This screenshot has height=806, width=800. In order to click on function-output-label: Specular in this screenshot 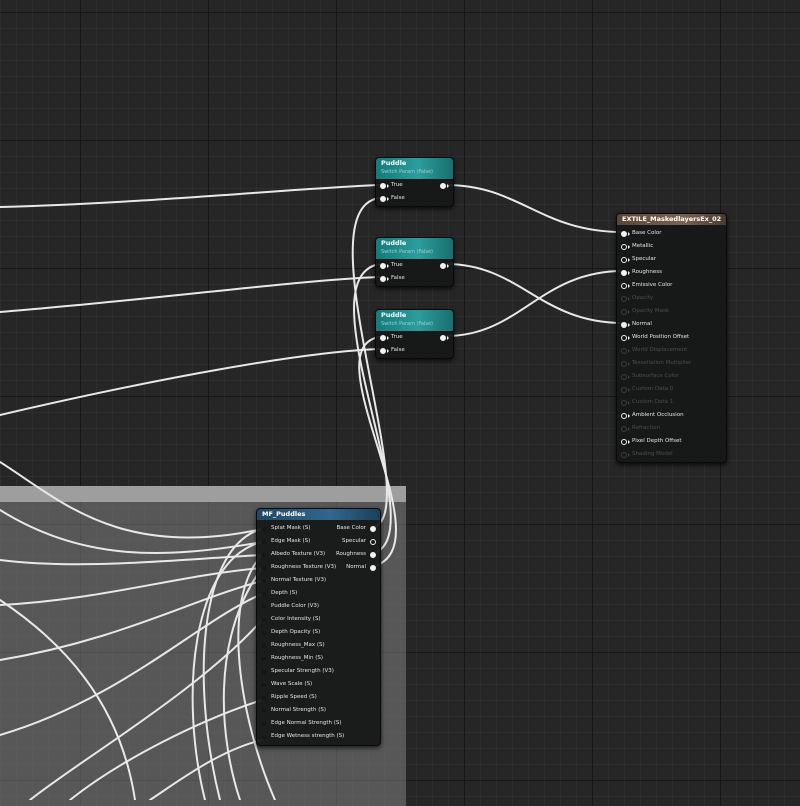, I will do `click(353, 541)`.